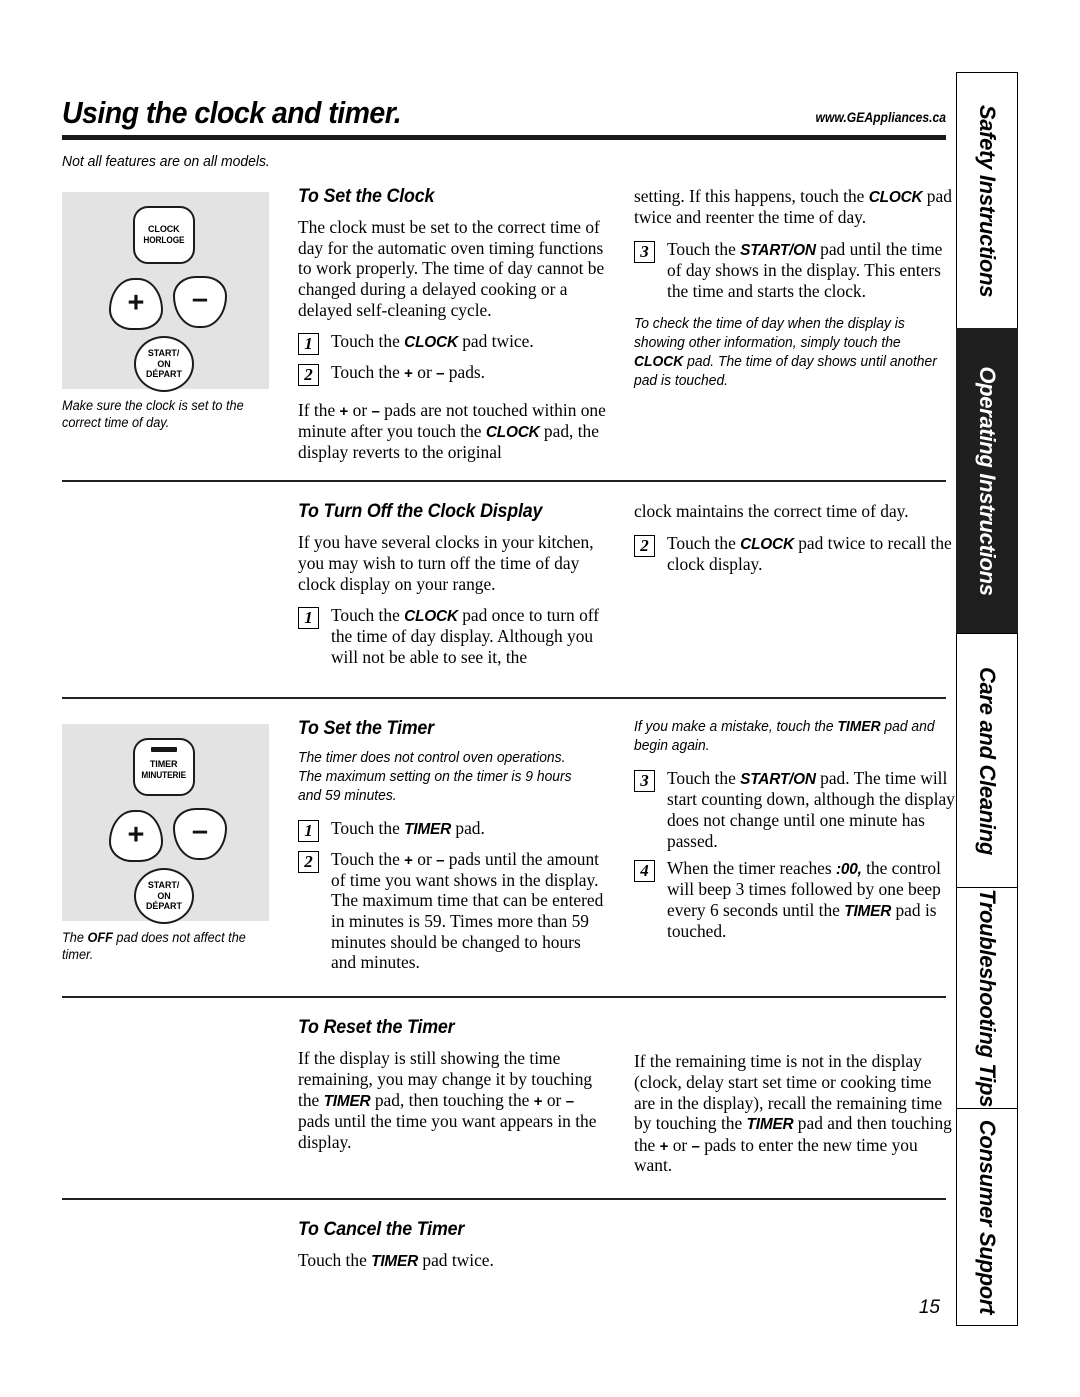 This screenshot has height=1397, width=1080. Describe the element at coordinates (644, 871) in the screenshot. I see `step-number: 4` at that location.